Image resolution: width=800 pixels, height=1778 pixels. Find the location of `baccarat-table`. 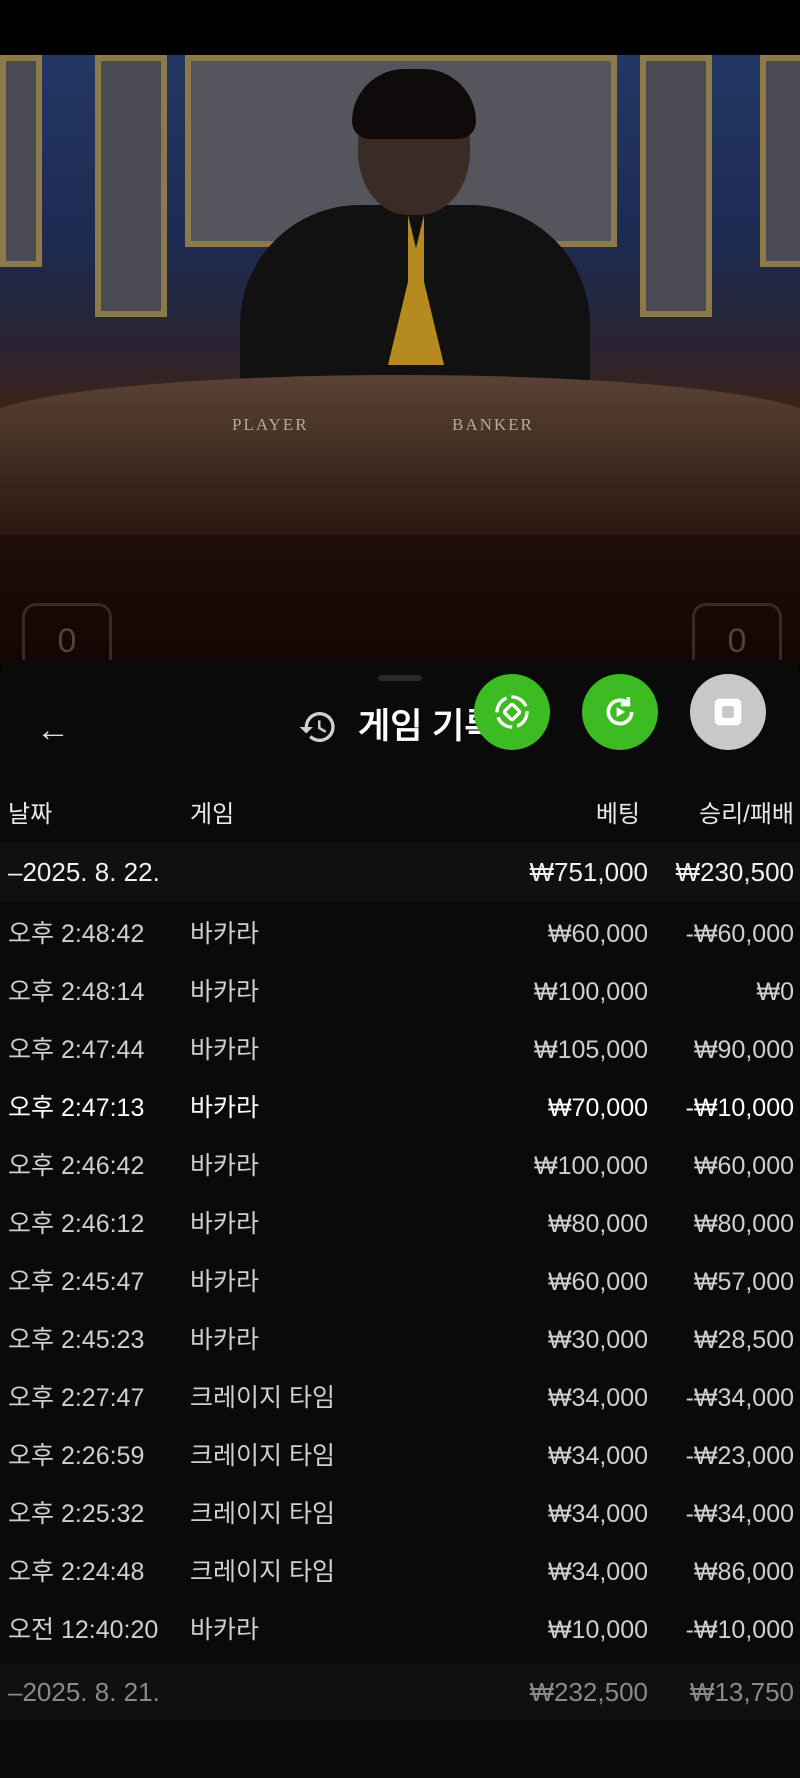

baccarat-table is located at coordinates (400, 455).